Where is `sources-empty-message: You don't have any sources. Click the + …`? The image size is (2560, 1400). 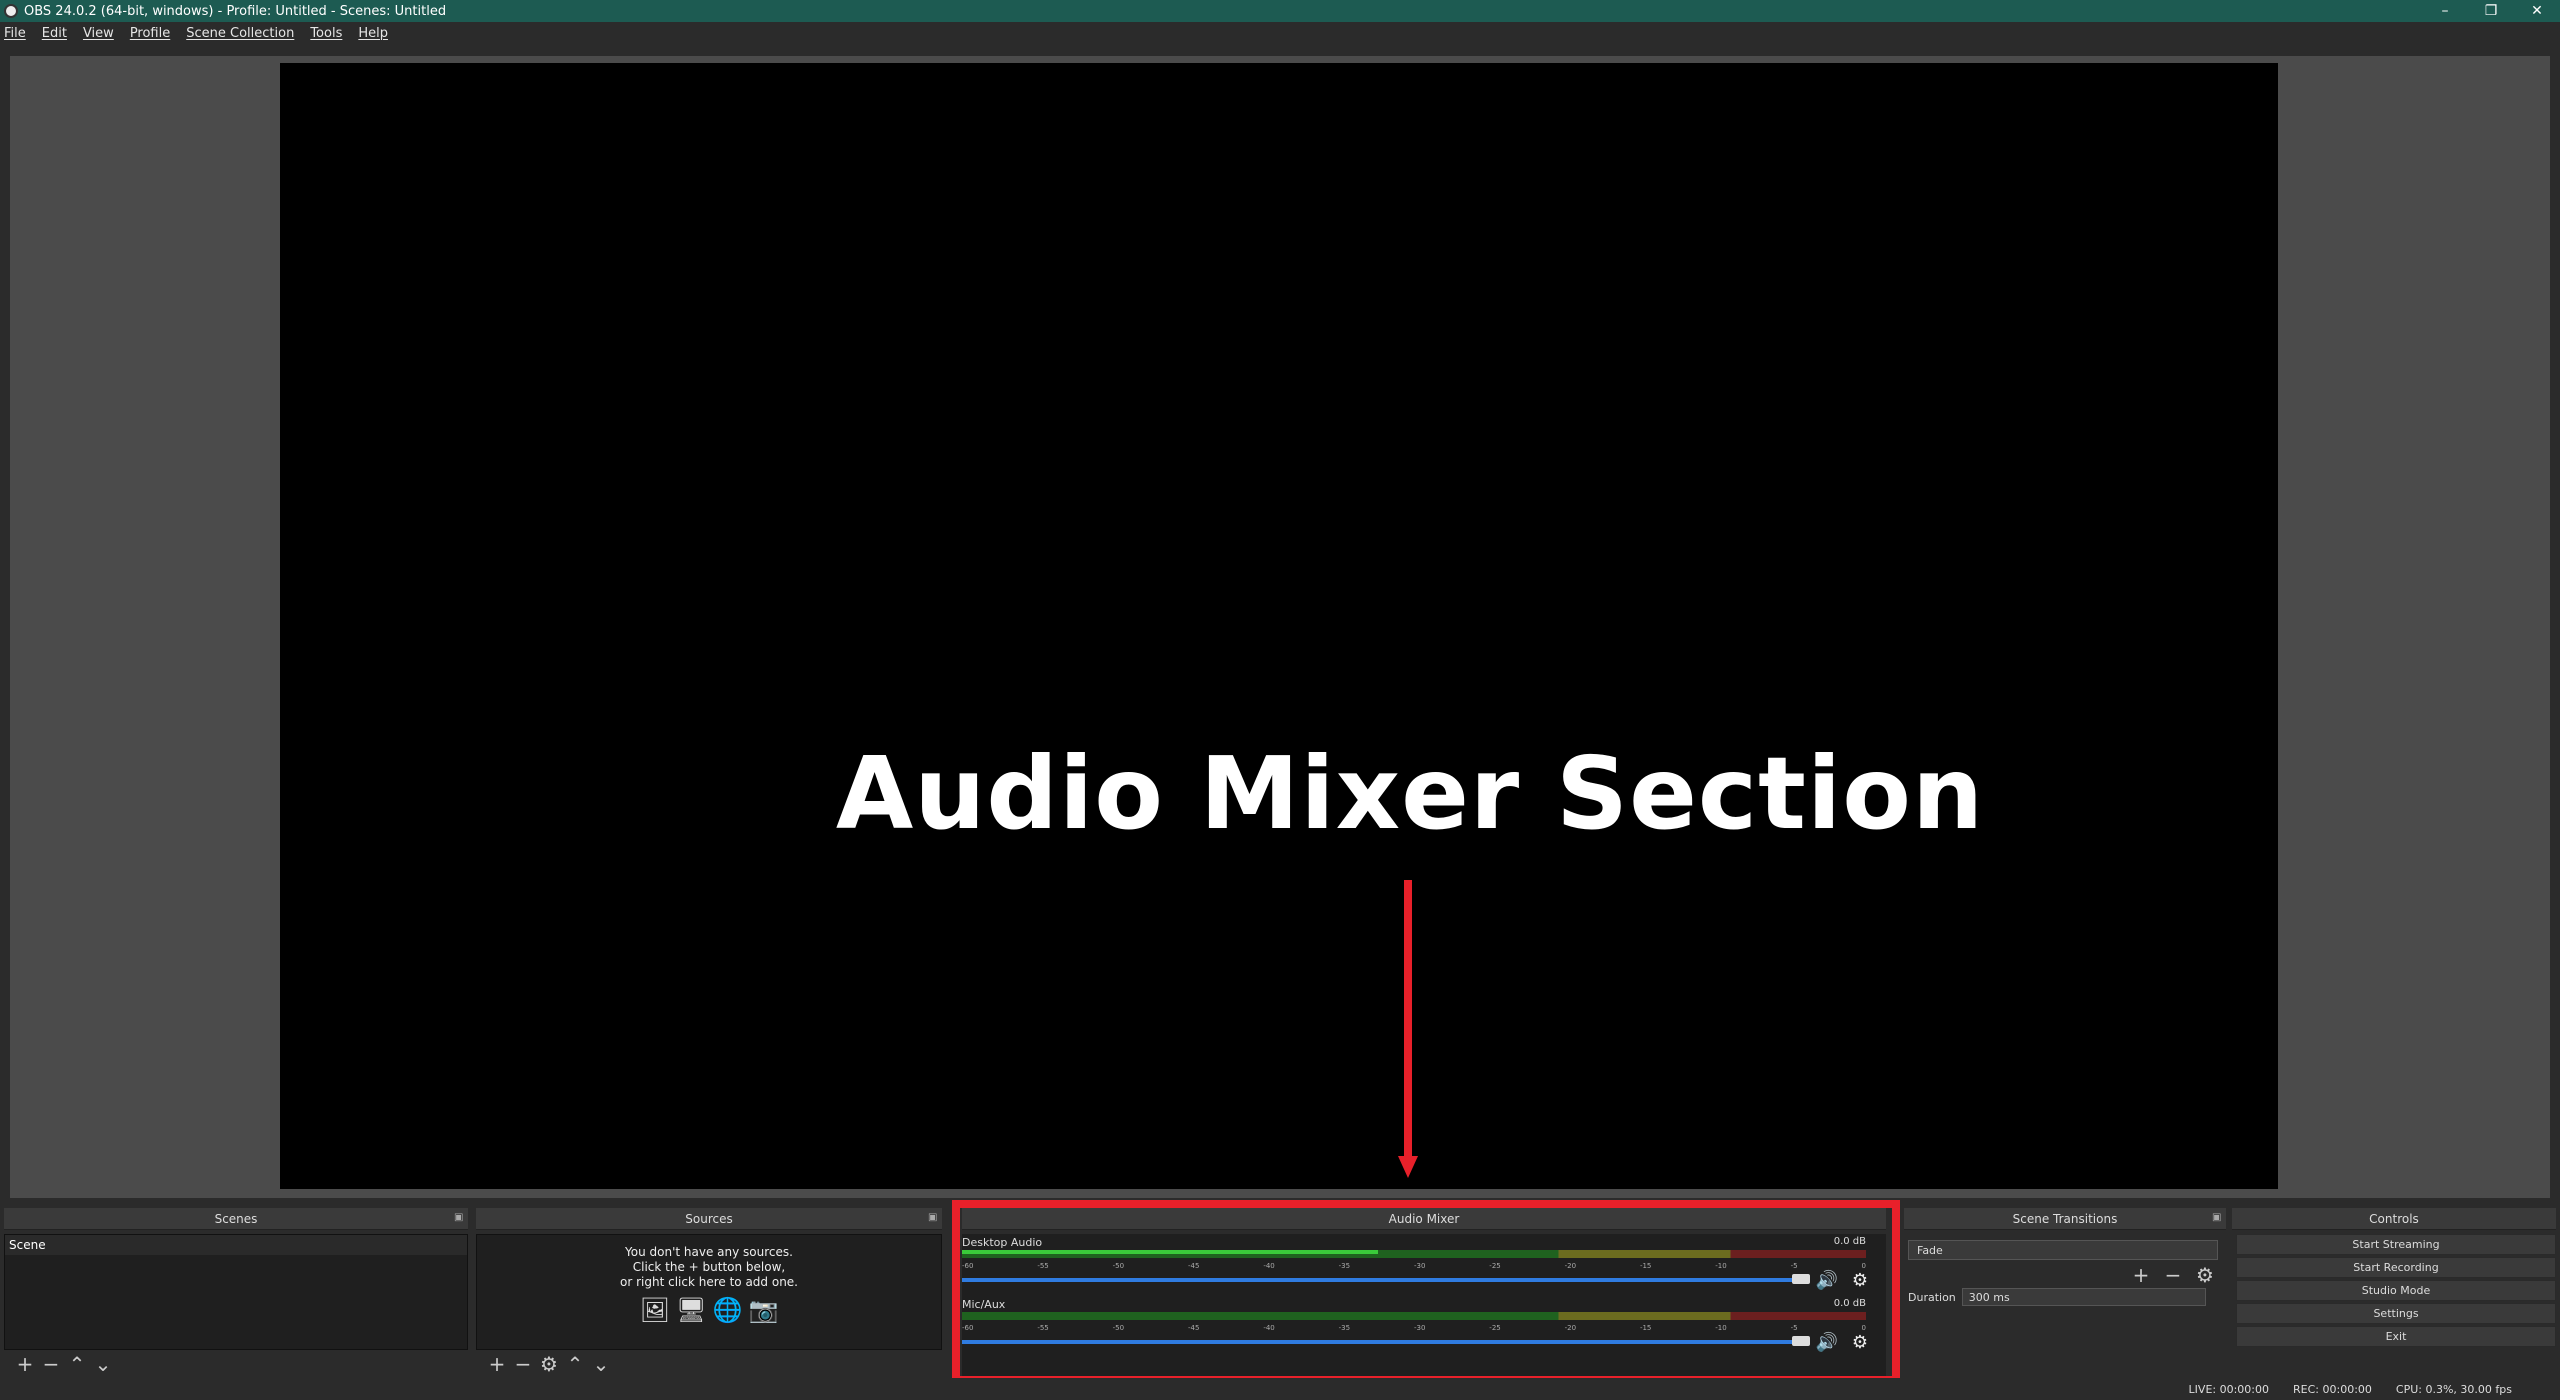
sources-empty-message: You don't have any sources. Click the + … is located at coordinates (709, 1267).